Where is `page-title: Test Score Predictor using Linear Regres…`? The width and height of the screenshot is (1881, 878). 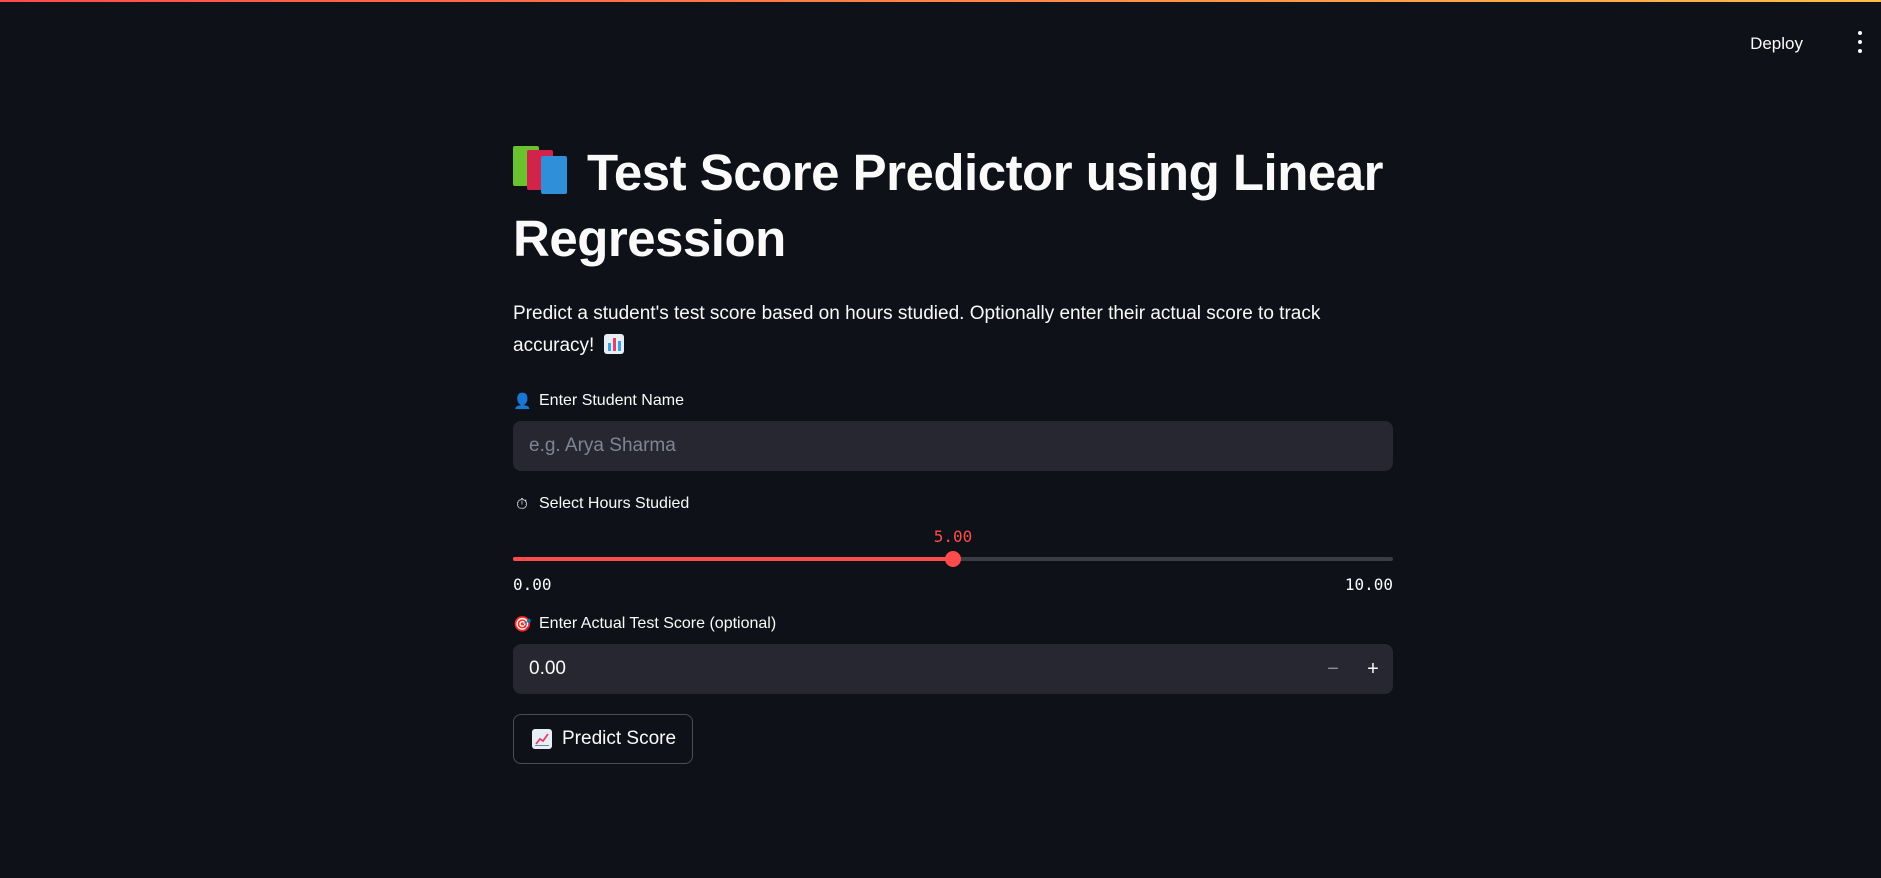
page-title: Test Score Predictor using Linear Regres… is located at coordinates (953, 206).